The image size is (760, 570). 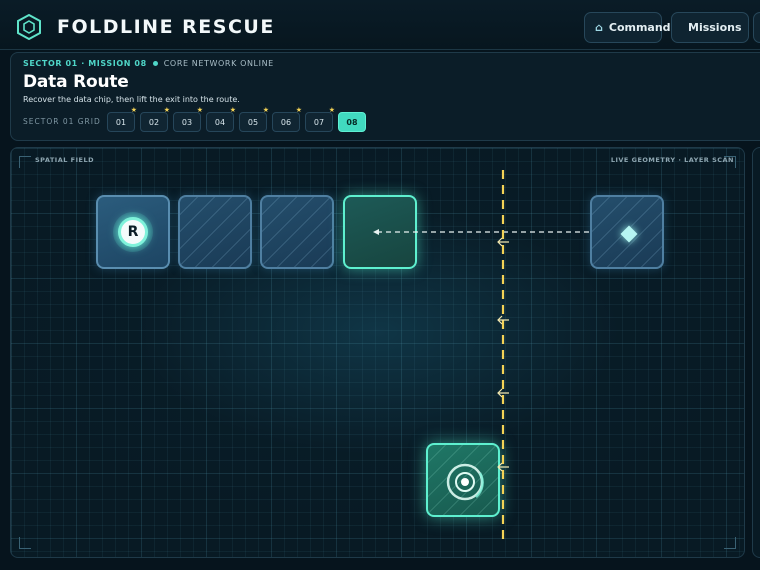 What do you see at coordinates (715, 27) in the screenshot?
I see `missions-label: Missions` at bounding box center [715, 27].